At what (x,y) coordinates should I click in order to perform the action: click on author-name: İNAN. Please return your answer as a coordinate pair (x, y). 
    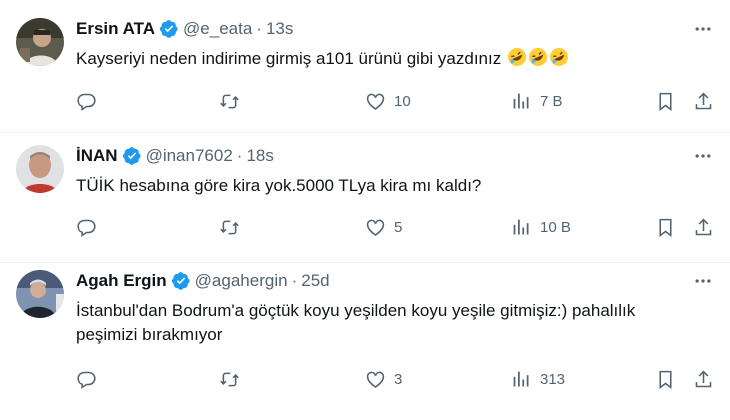
    Looking at the image, I should click on (97, 156).